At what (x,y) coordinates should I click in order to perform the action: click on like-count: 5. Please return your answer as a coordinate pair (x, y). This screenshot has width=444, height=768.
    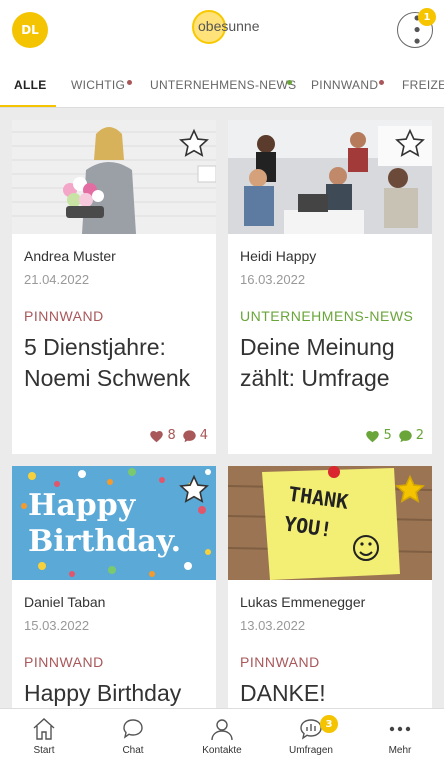
    Looking at the image, I should click on (387, 435).